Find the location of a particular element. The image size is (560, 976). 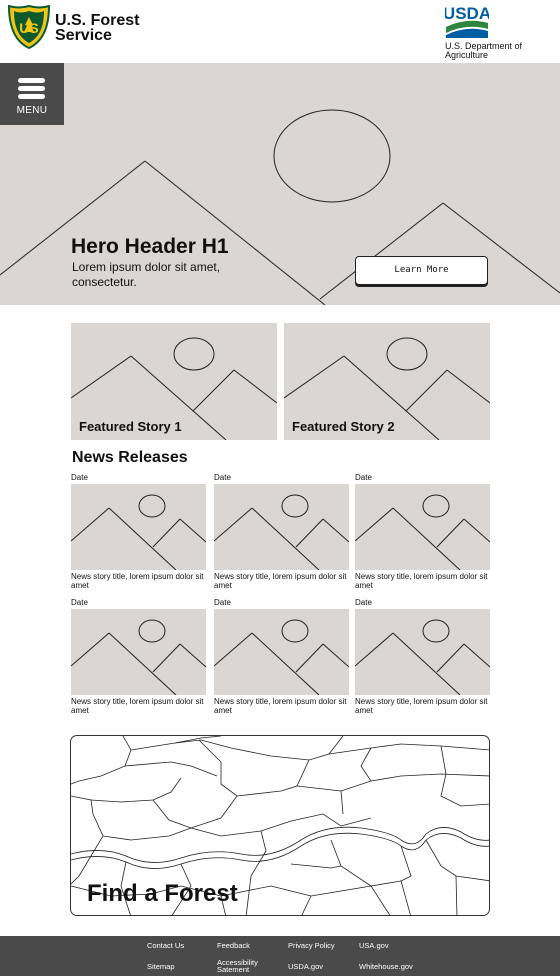

featured-story-card: Featured Story 1 is located at coordinates (174, 381).